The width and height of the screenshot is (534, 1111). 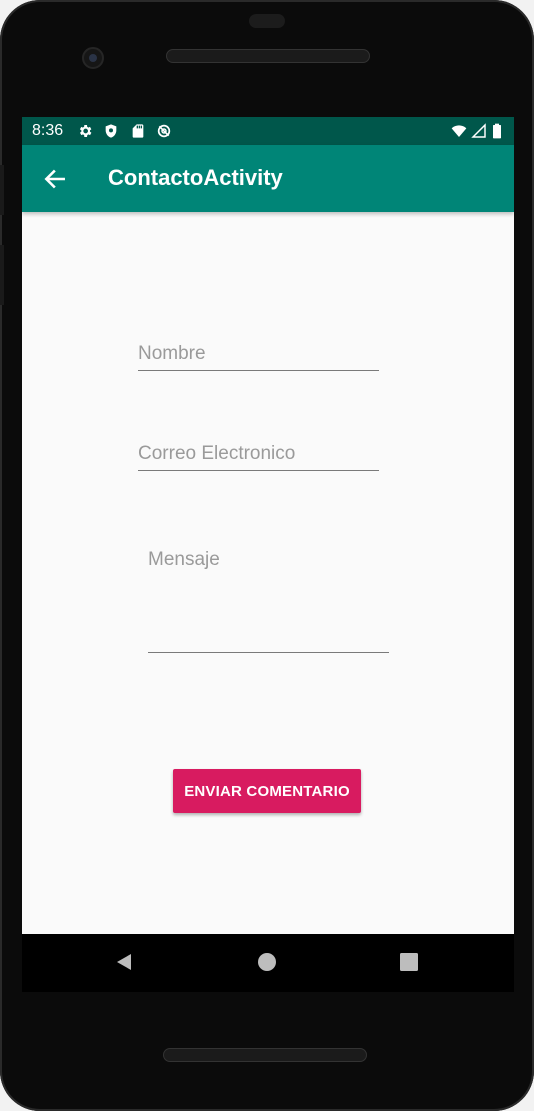 I want to click on send-comment-button: ENVIAR COMENTARIO, so click(x=267, y=791).